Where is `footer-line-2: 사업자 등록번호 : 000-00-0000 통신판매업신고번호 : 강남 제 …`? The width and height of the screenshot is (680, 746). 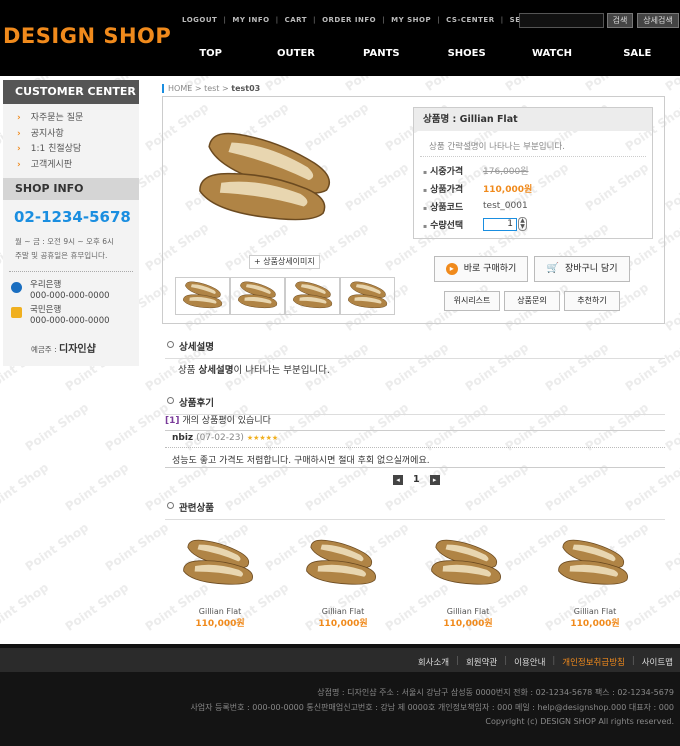
footer-line-2: 사업자 등록번호 : 000-00-0000 통신판매업신고번호 : 강남 제 … is located at coordinates (432, 707).